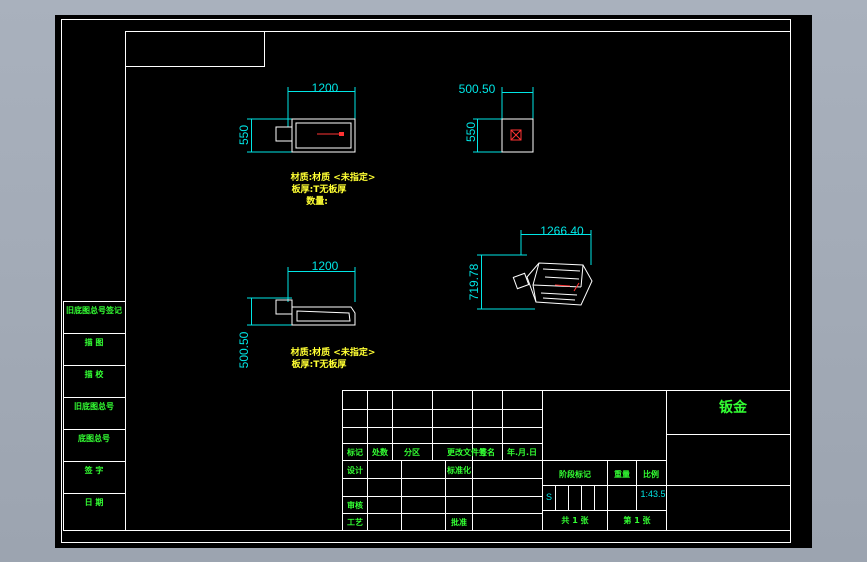  Describe the element at coordinates (575, 520) in the screenshot. I see `tb-sheets-total: 共 1 张` at that location.